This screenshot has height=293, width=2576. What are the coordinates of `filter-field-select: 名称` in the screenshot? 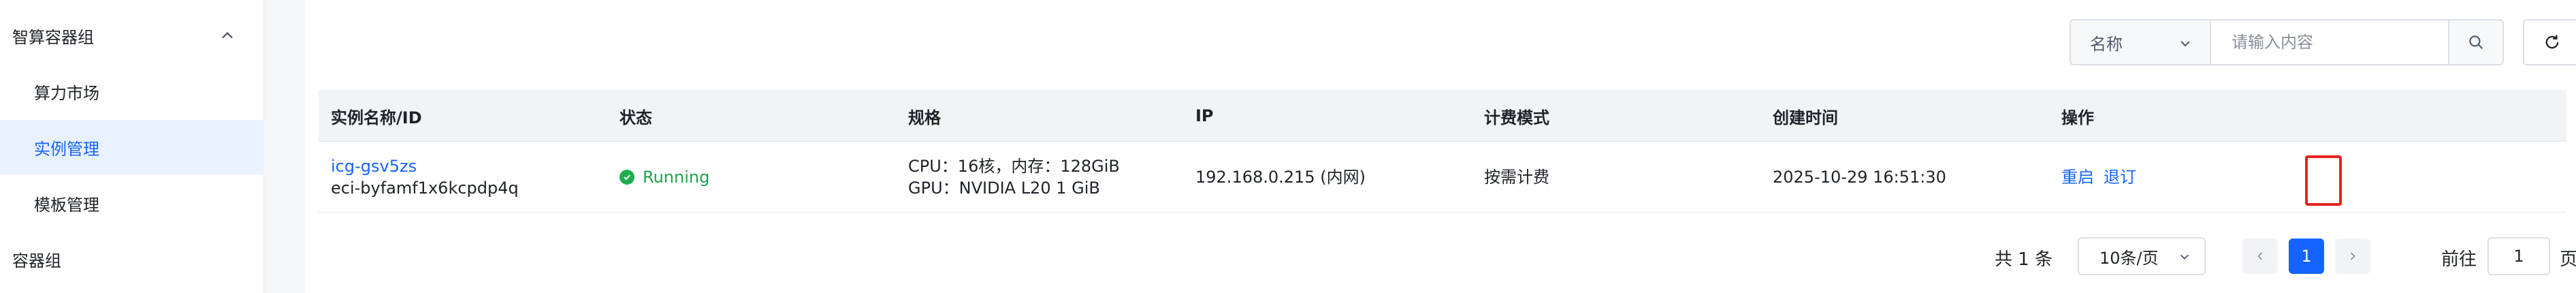 It's located at (2140, 42).